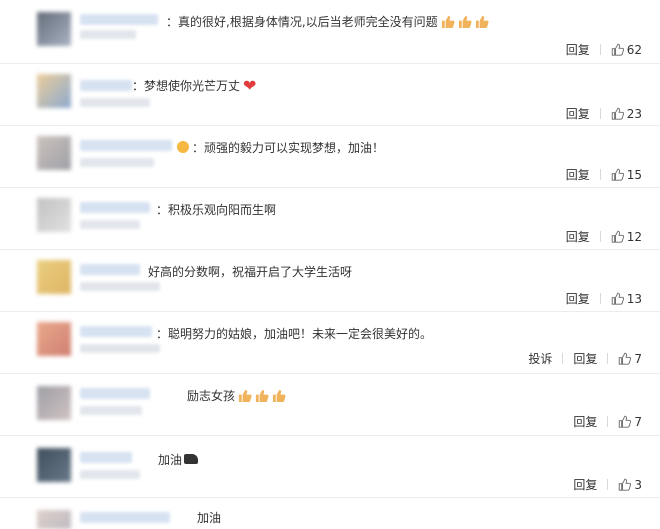  I want to click on like-count: 62, so click(634, 49).